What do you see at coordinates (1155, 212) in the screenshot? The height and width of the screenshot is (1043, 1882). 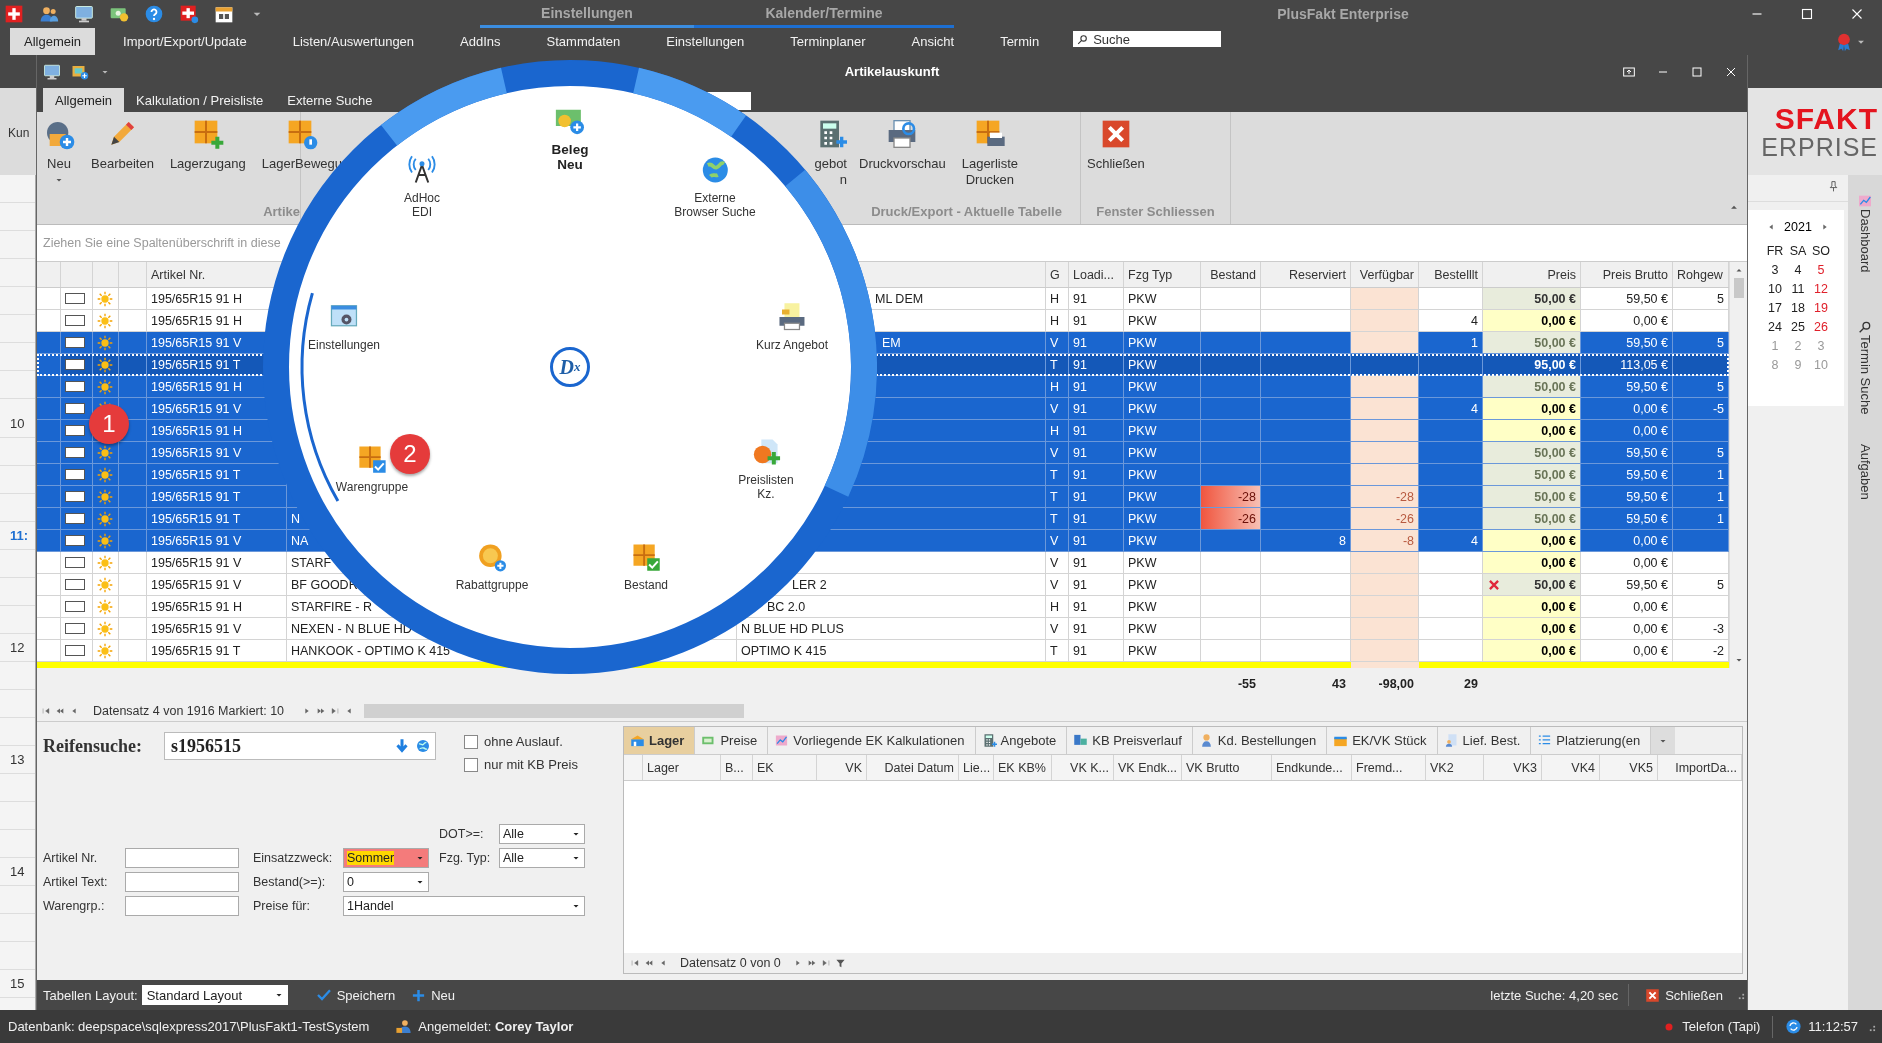 I see `ribbon-group-label: Fenster Schliessen` at bounding box center [1155, 212].